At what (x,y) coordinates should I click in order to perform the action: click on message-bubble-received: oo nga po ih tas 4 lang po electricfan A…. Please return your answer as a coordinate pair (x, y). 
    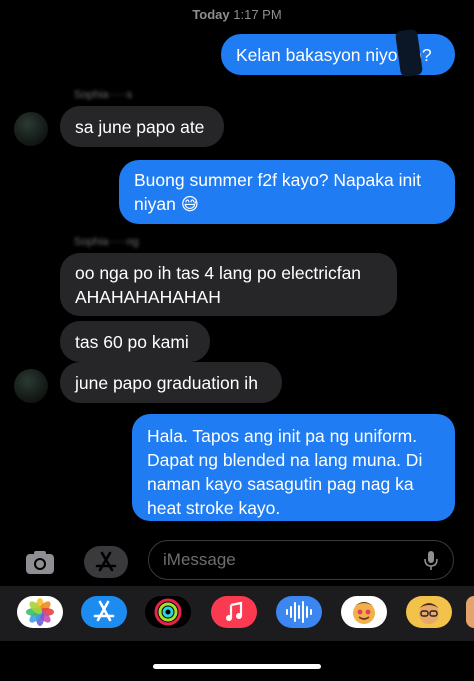
    Looking at the image, I should click on (228, 284).